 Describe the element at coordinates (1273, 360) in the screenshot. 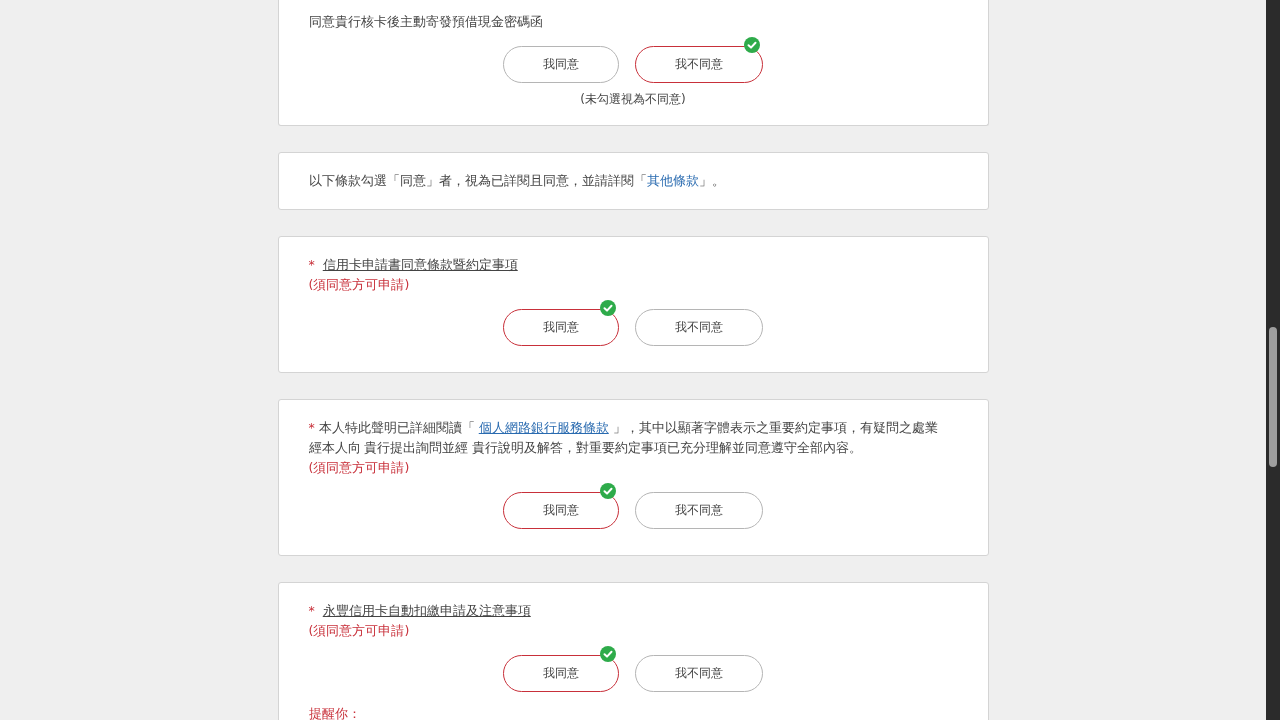

I see `scrollbar` at that location.